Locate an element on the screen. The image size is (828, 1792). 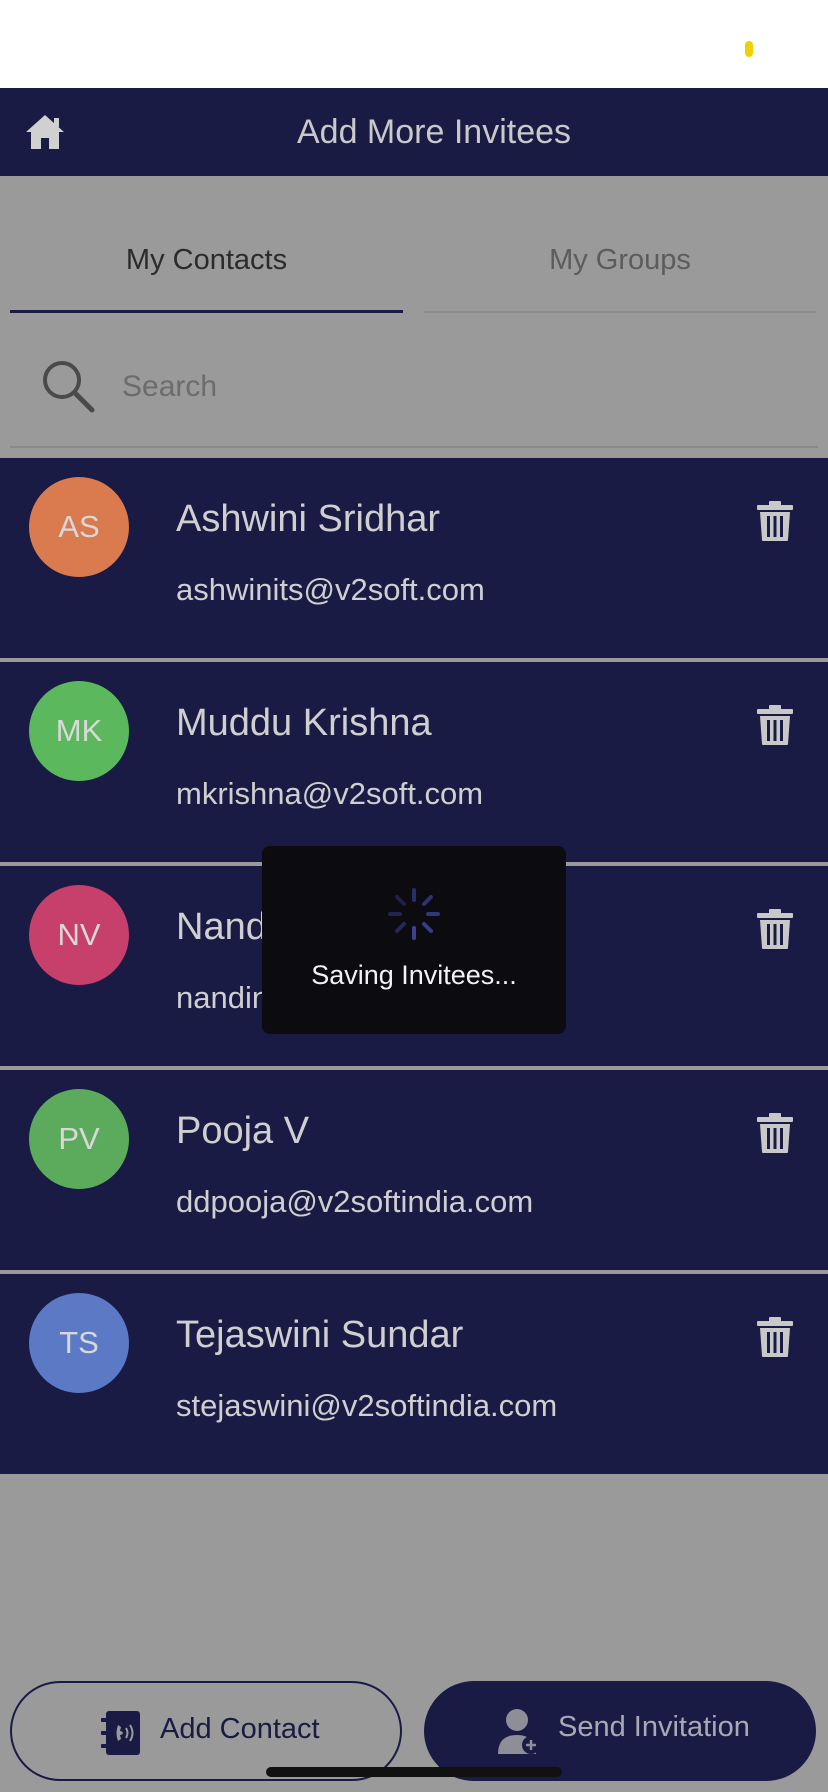
tab-label: My Groups is located at coordinates (620, 260).